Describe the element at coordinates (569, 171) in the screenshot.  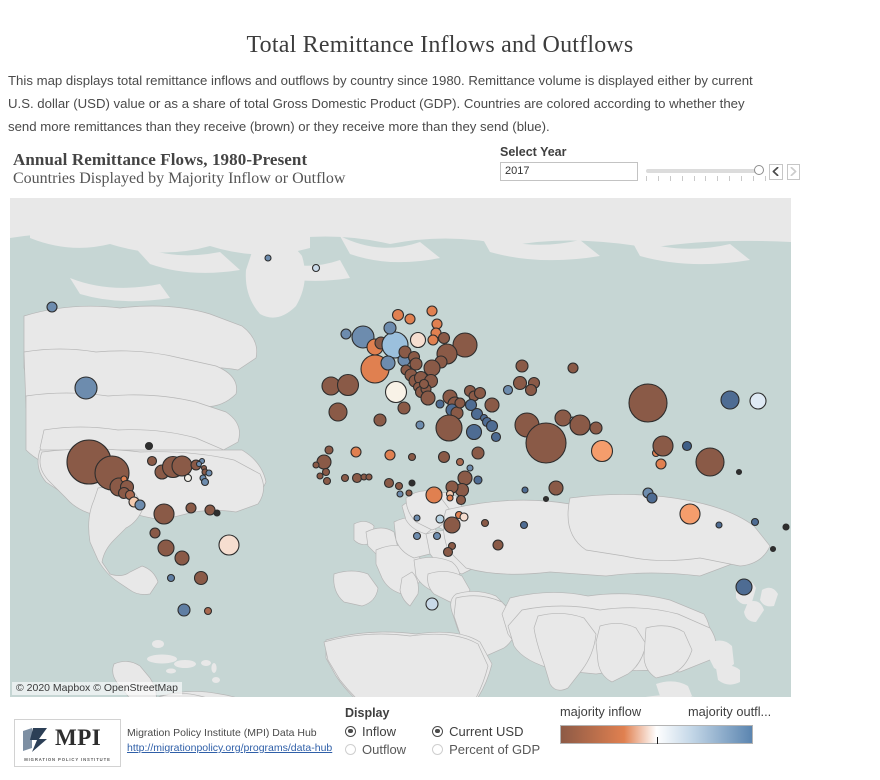
I see `year-input` at that location.